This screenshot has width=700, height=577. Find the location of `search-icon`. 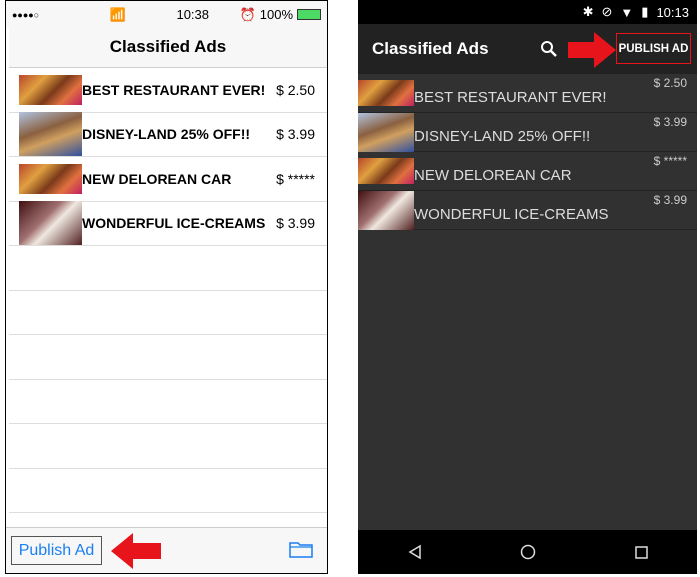

search-icon is located at coordinates (549, 49).